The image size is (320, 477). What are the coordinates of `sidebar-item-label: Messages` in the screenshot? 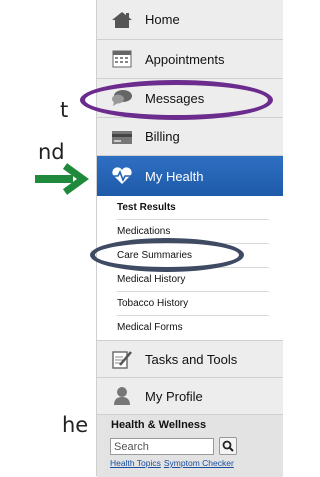 It's located at (175, 98).